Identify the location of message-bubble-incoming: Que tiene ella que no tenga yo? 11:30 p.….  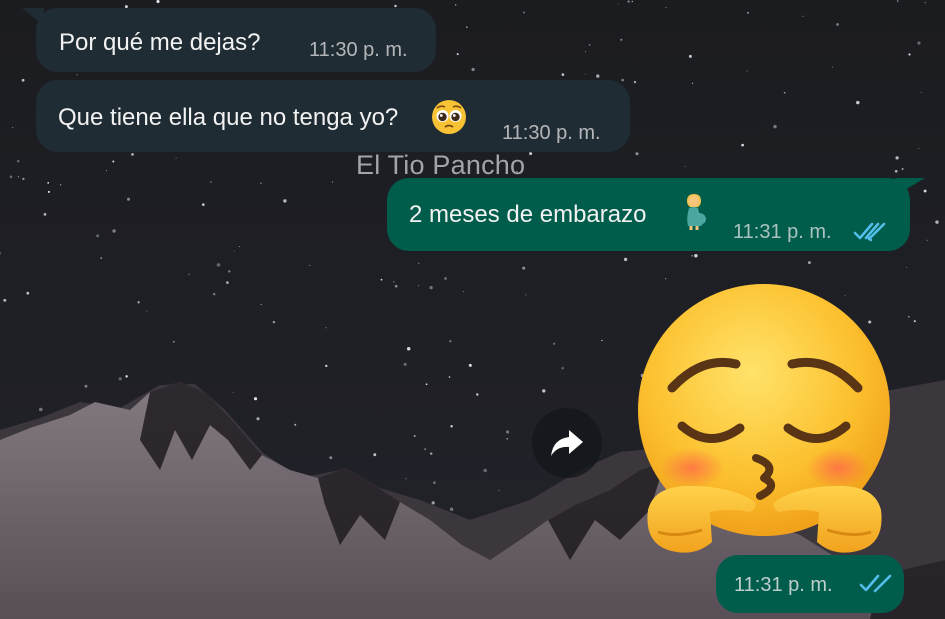
(333, 116).